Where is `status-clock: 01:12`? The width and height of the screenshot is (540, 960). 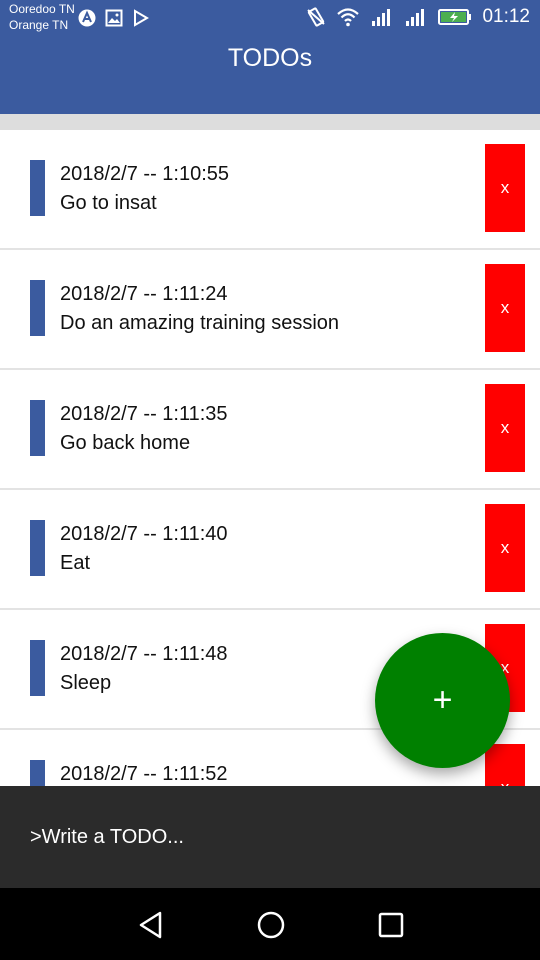
status-clock: 01:12 is located at coordinates (506, 16).